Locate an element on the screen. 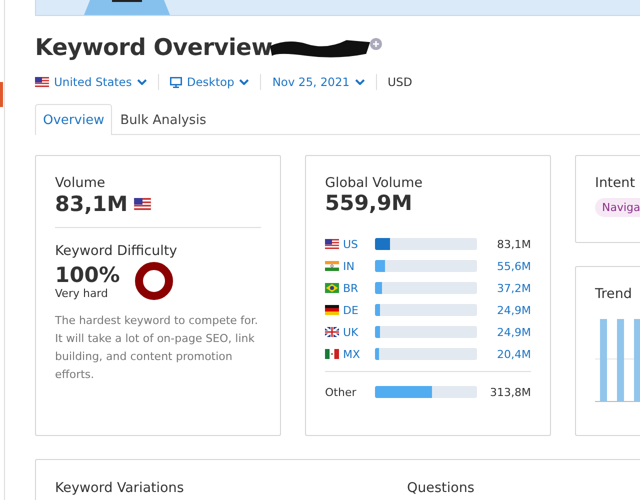 The image size is (640, 500). country-volume: 20,4M is located at coordinates (504, 354).